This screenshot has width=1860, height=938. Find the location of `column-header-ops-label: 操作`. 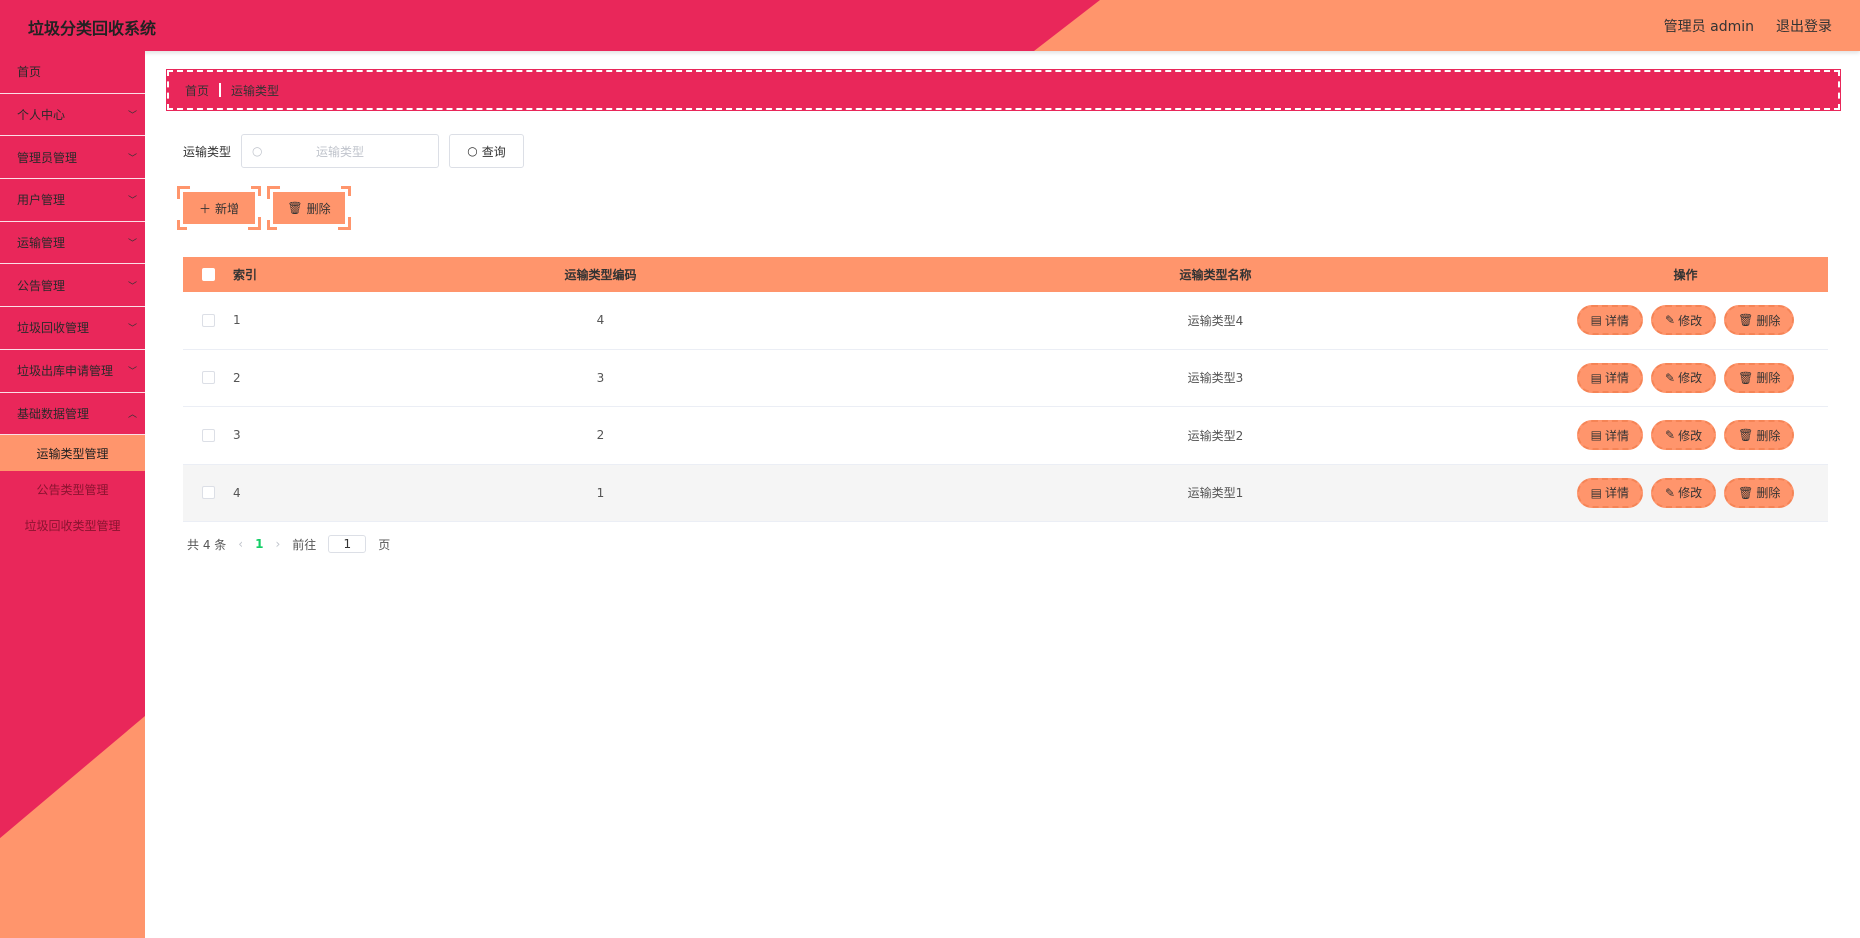

column-header-ops-label: 操作 is located at coordinates (1685, 275).